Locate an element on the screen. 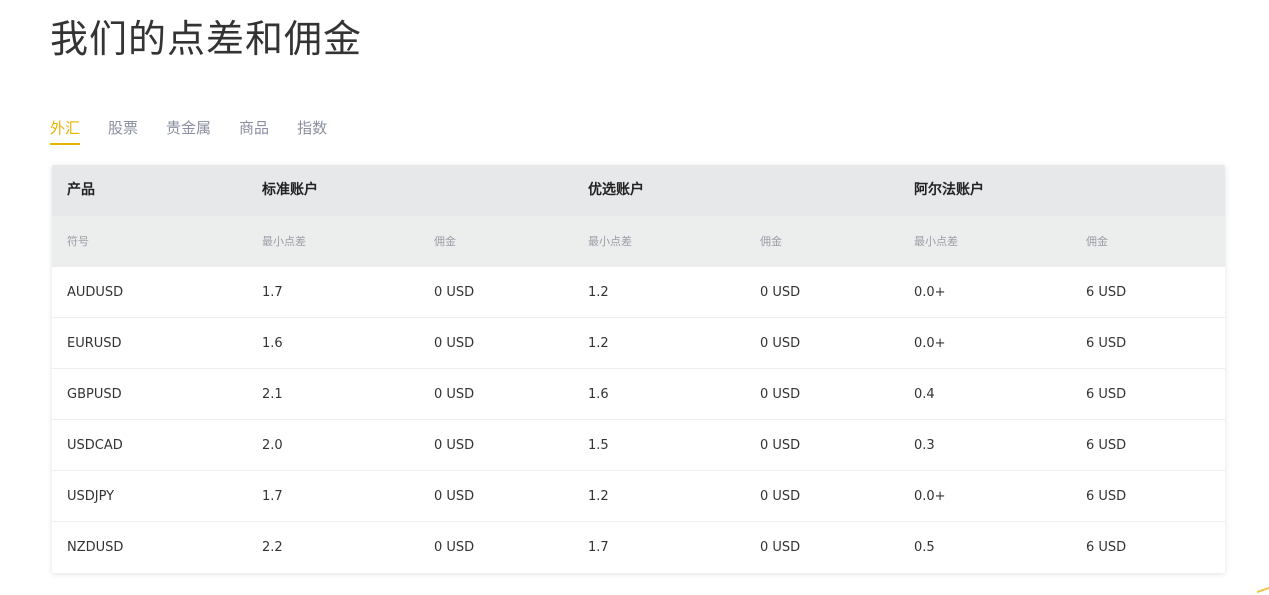 The width and height of the screenshot is (1269, 595). subheader-symbol: 符号 is located at coordinates (78, 241).